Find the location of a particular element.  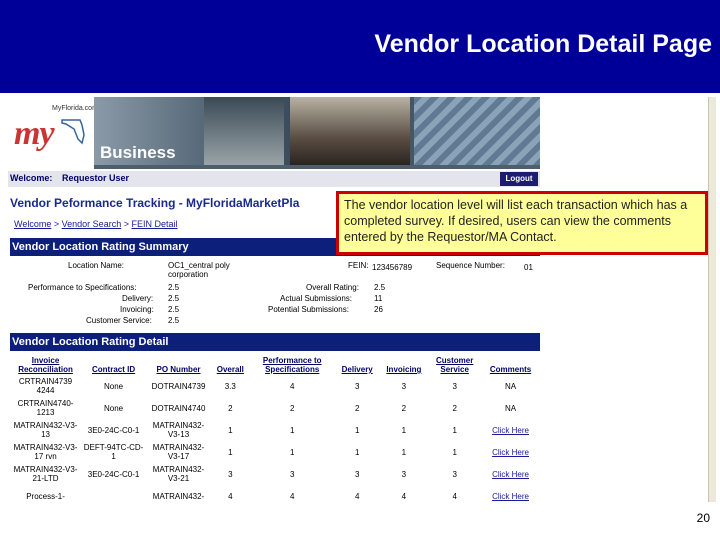

customer-cell: 2 is located at coordinates (454, 408).